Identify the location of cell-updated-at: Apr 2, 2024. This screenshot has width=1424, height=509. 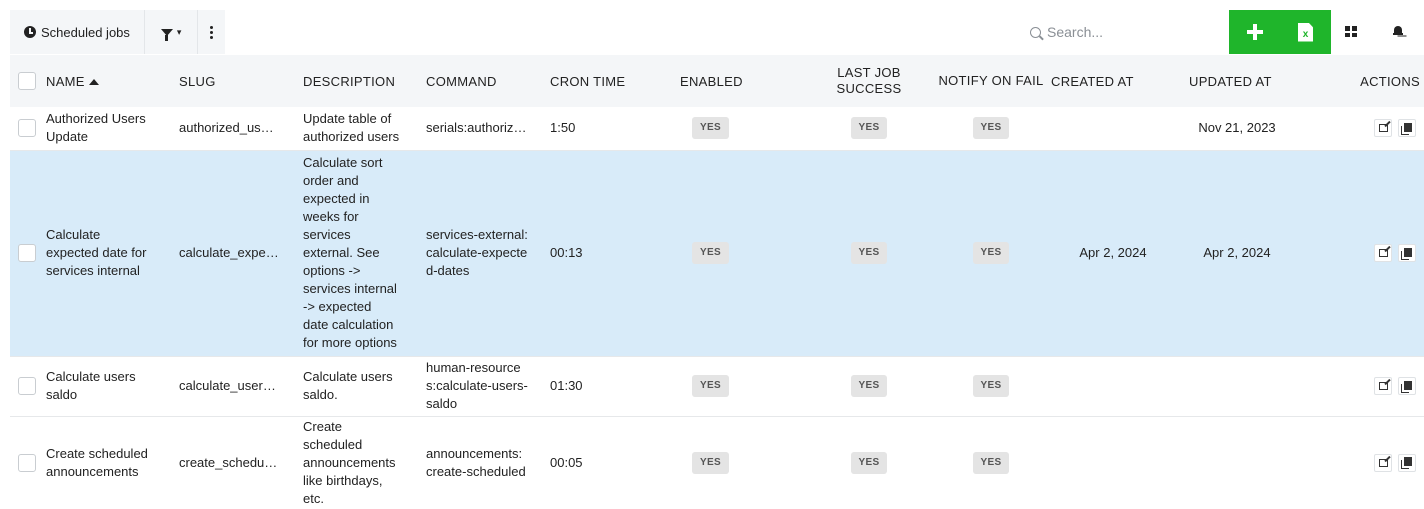
(1237, 253).